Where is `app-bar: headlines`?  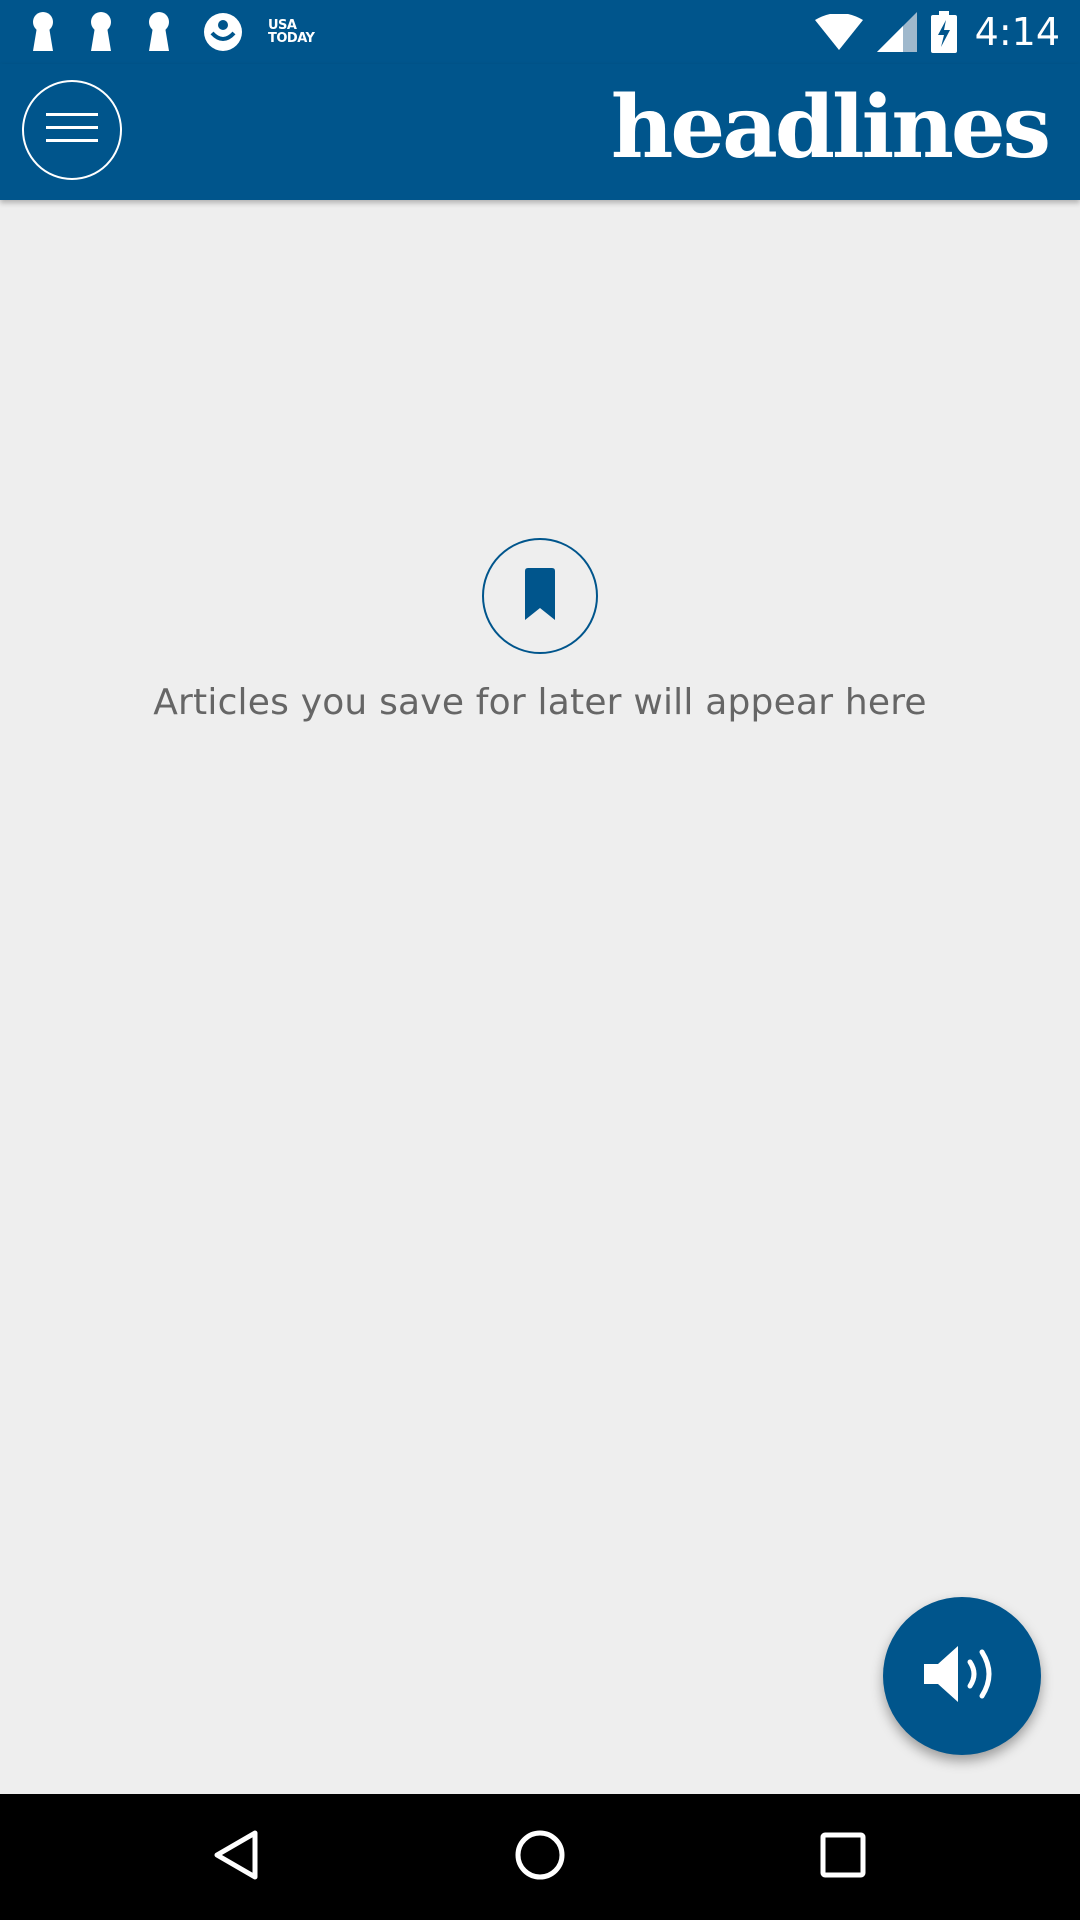
app-bar: headlines is located at coordinates (540, 132).